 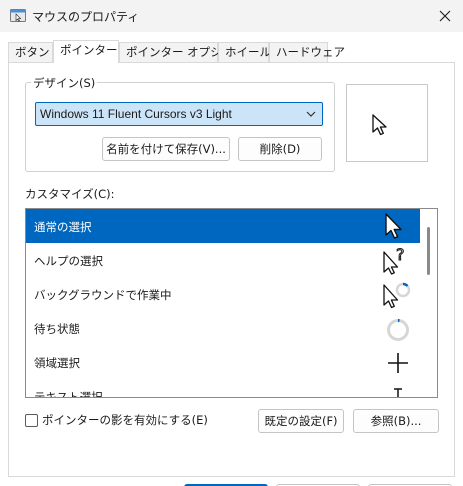 What do you see at coordinates (223, 388) in the screenshot?
I see `list-item: テキスト選択` at bounding box center [223, 388].